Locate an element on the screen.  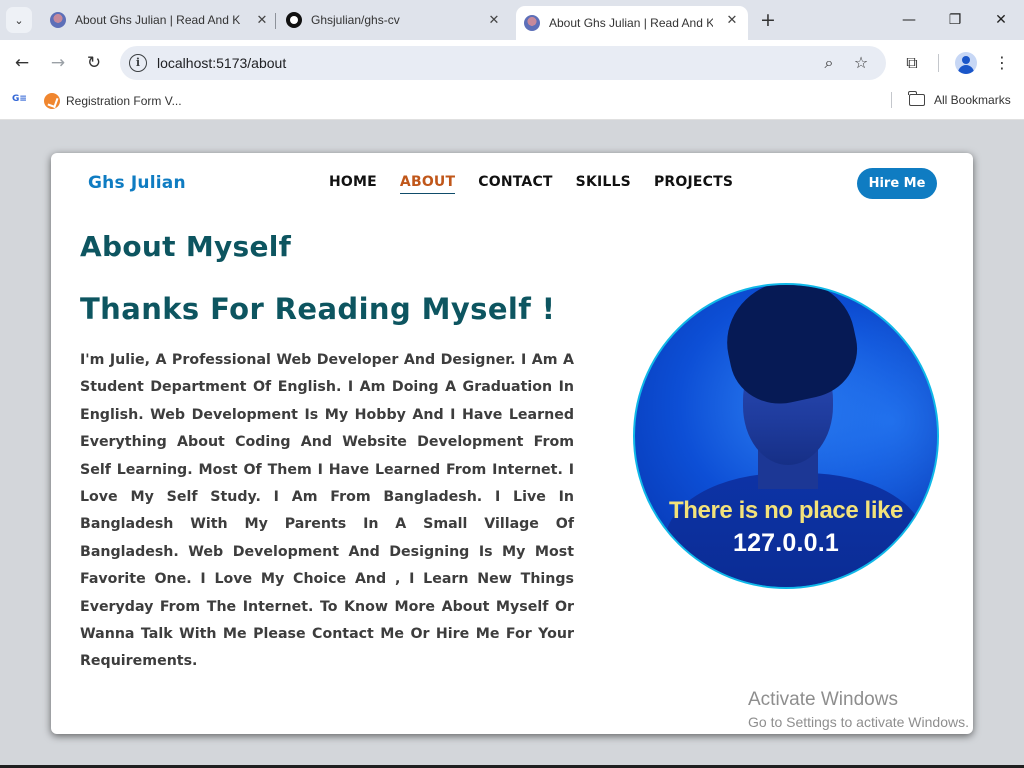
browser-toolbar: ← → ↻ i localhost:5173/about ⌕ ☆ ⧉ ⋮ is located at coordinates (512, 63).